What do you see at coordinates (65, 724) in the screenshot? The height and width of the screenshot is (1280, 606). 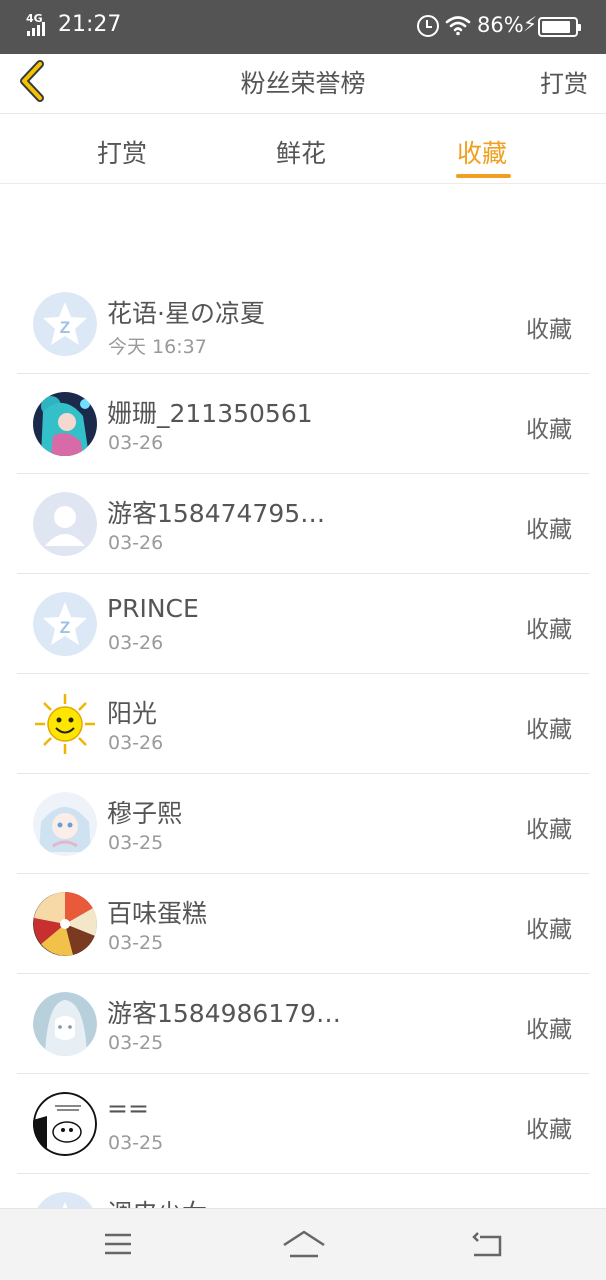 I see `sun-avatar` at bounding box center [65, 724].